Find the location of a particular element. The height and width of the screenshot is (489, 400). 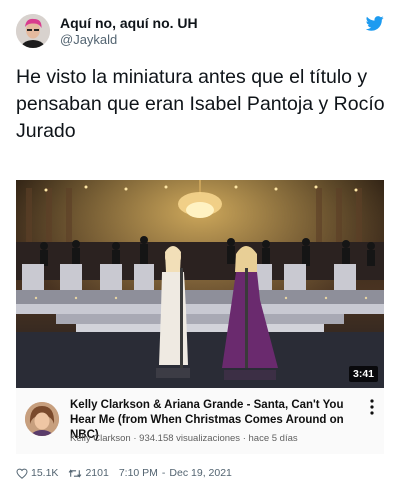

view-count: 934.158 visualizaciones is located at coordinates (190, 438).